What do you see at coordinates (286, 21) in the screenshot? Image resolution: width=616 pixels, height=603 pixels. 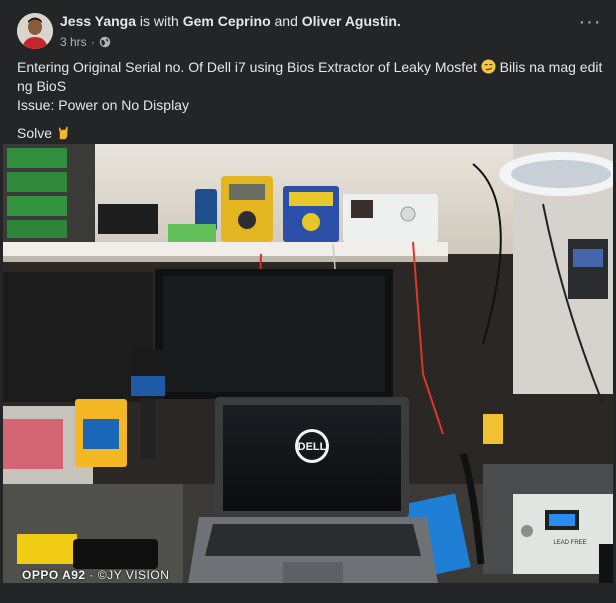 I see `and-text: and` at bounding box center [286, 21].